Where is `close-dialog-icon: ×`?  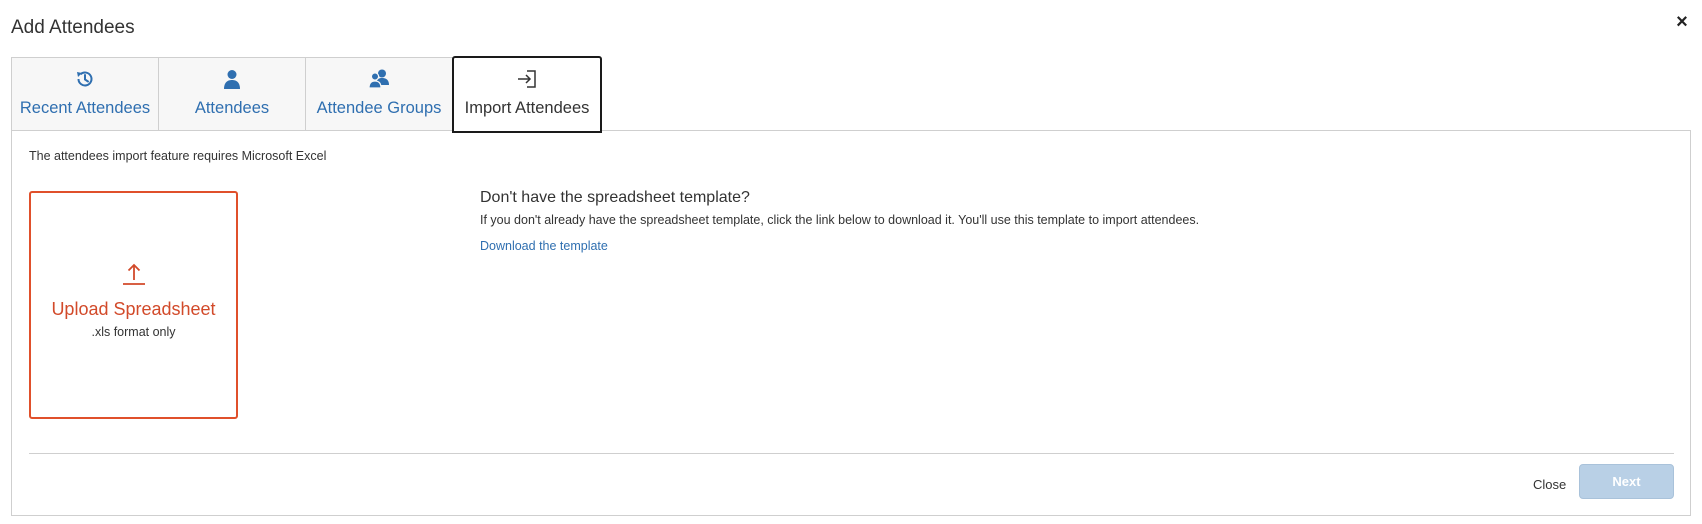 close-dialog-icon: × is located at coordinates (1682, 22).